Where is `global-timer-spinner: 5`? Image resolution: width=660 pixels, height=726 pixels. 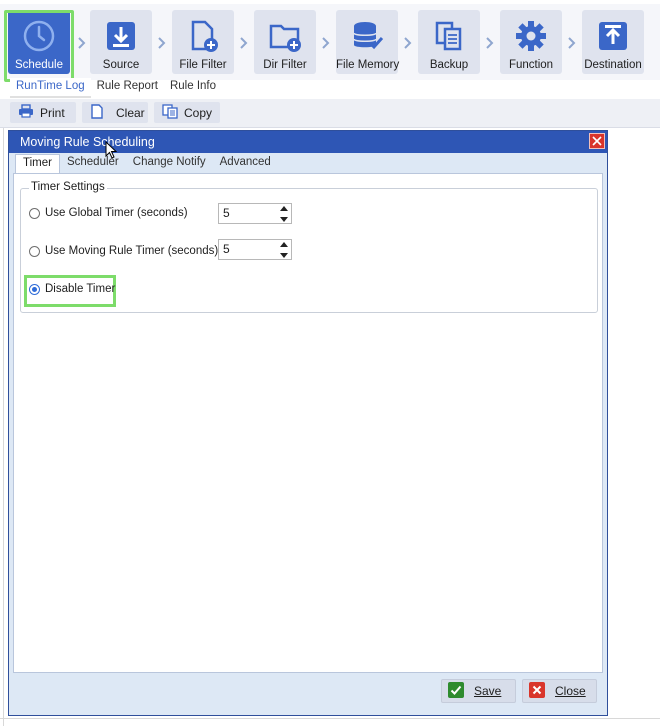
global-timer-spinner: 5 is located at coordinates (255, 213).